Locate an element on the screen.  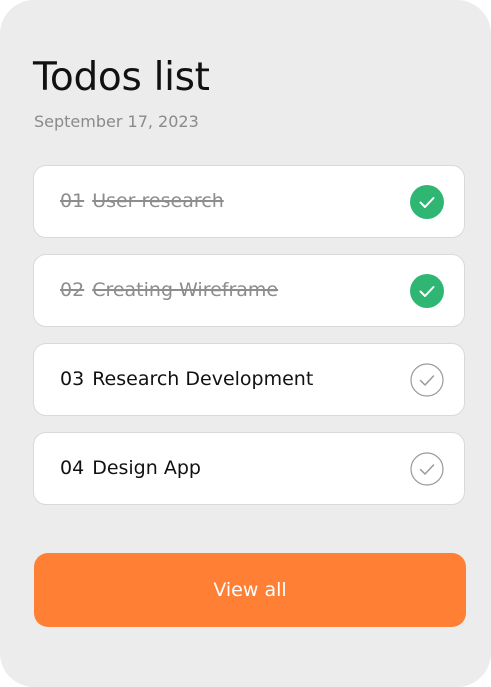
todo-number: 04 is located at coordinates (72, 468).